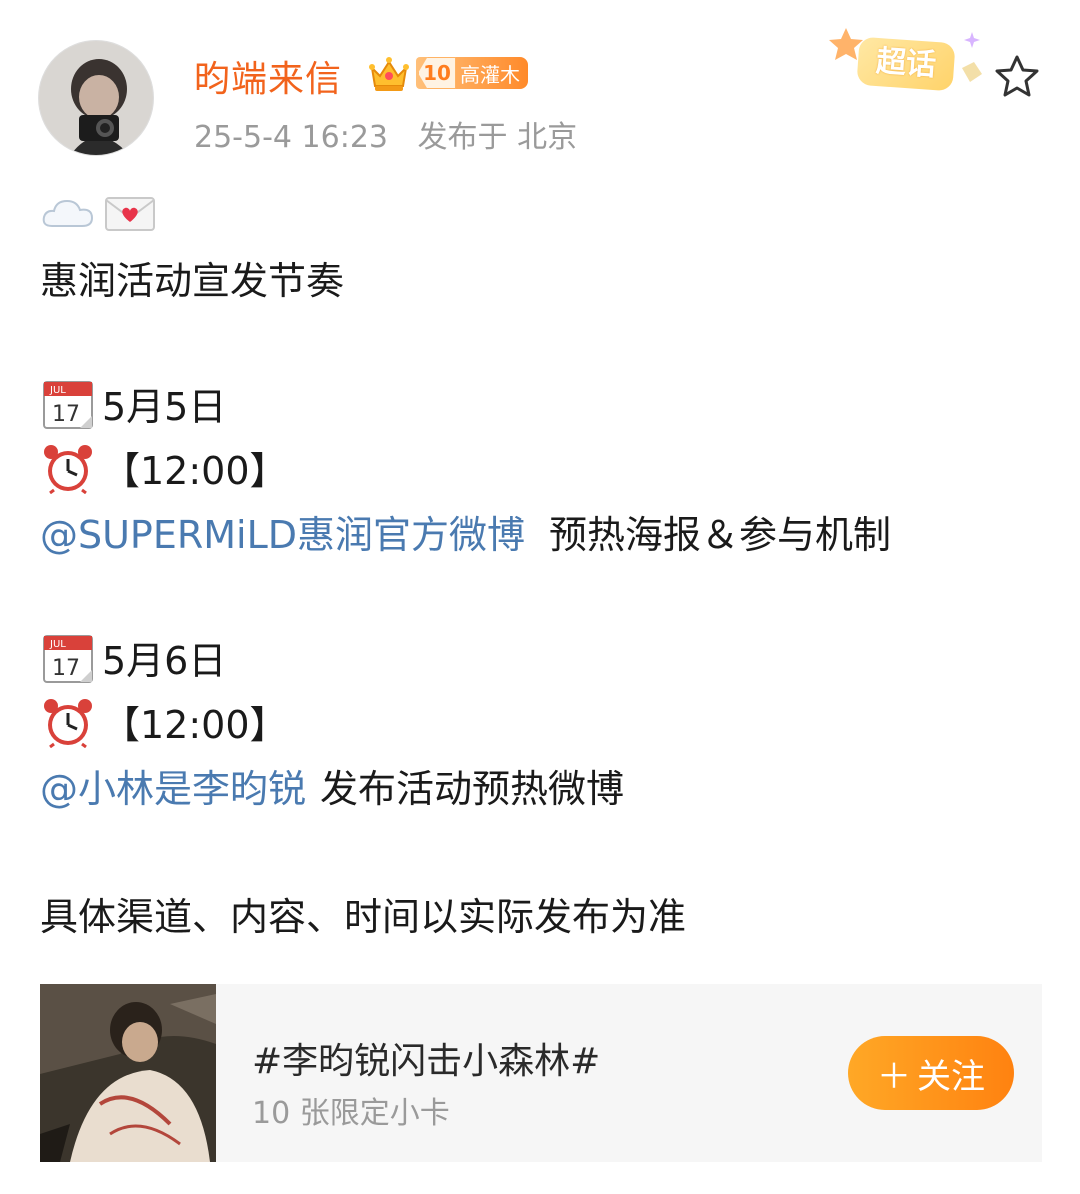 The width and height of the screenshot is (1080, 1194). Describe the element at coordinates (195, 725) in the screenshot. I see `item2-time: 【12:00】` at that location.